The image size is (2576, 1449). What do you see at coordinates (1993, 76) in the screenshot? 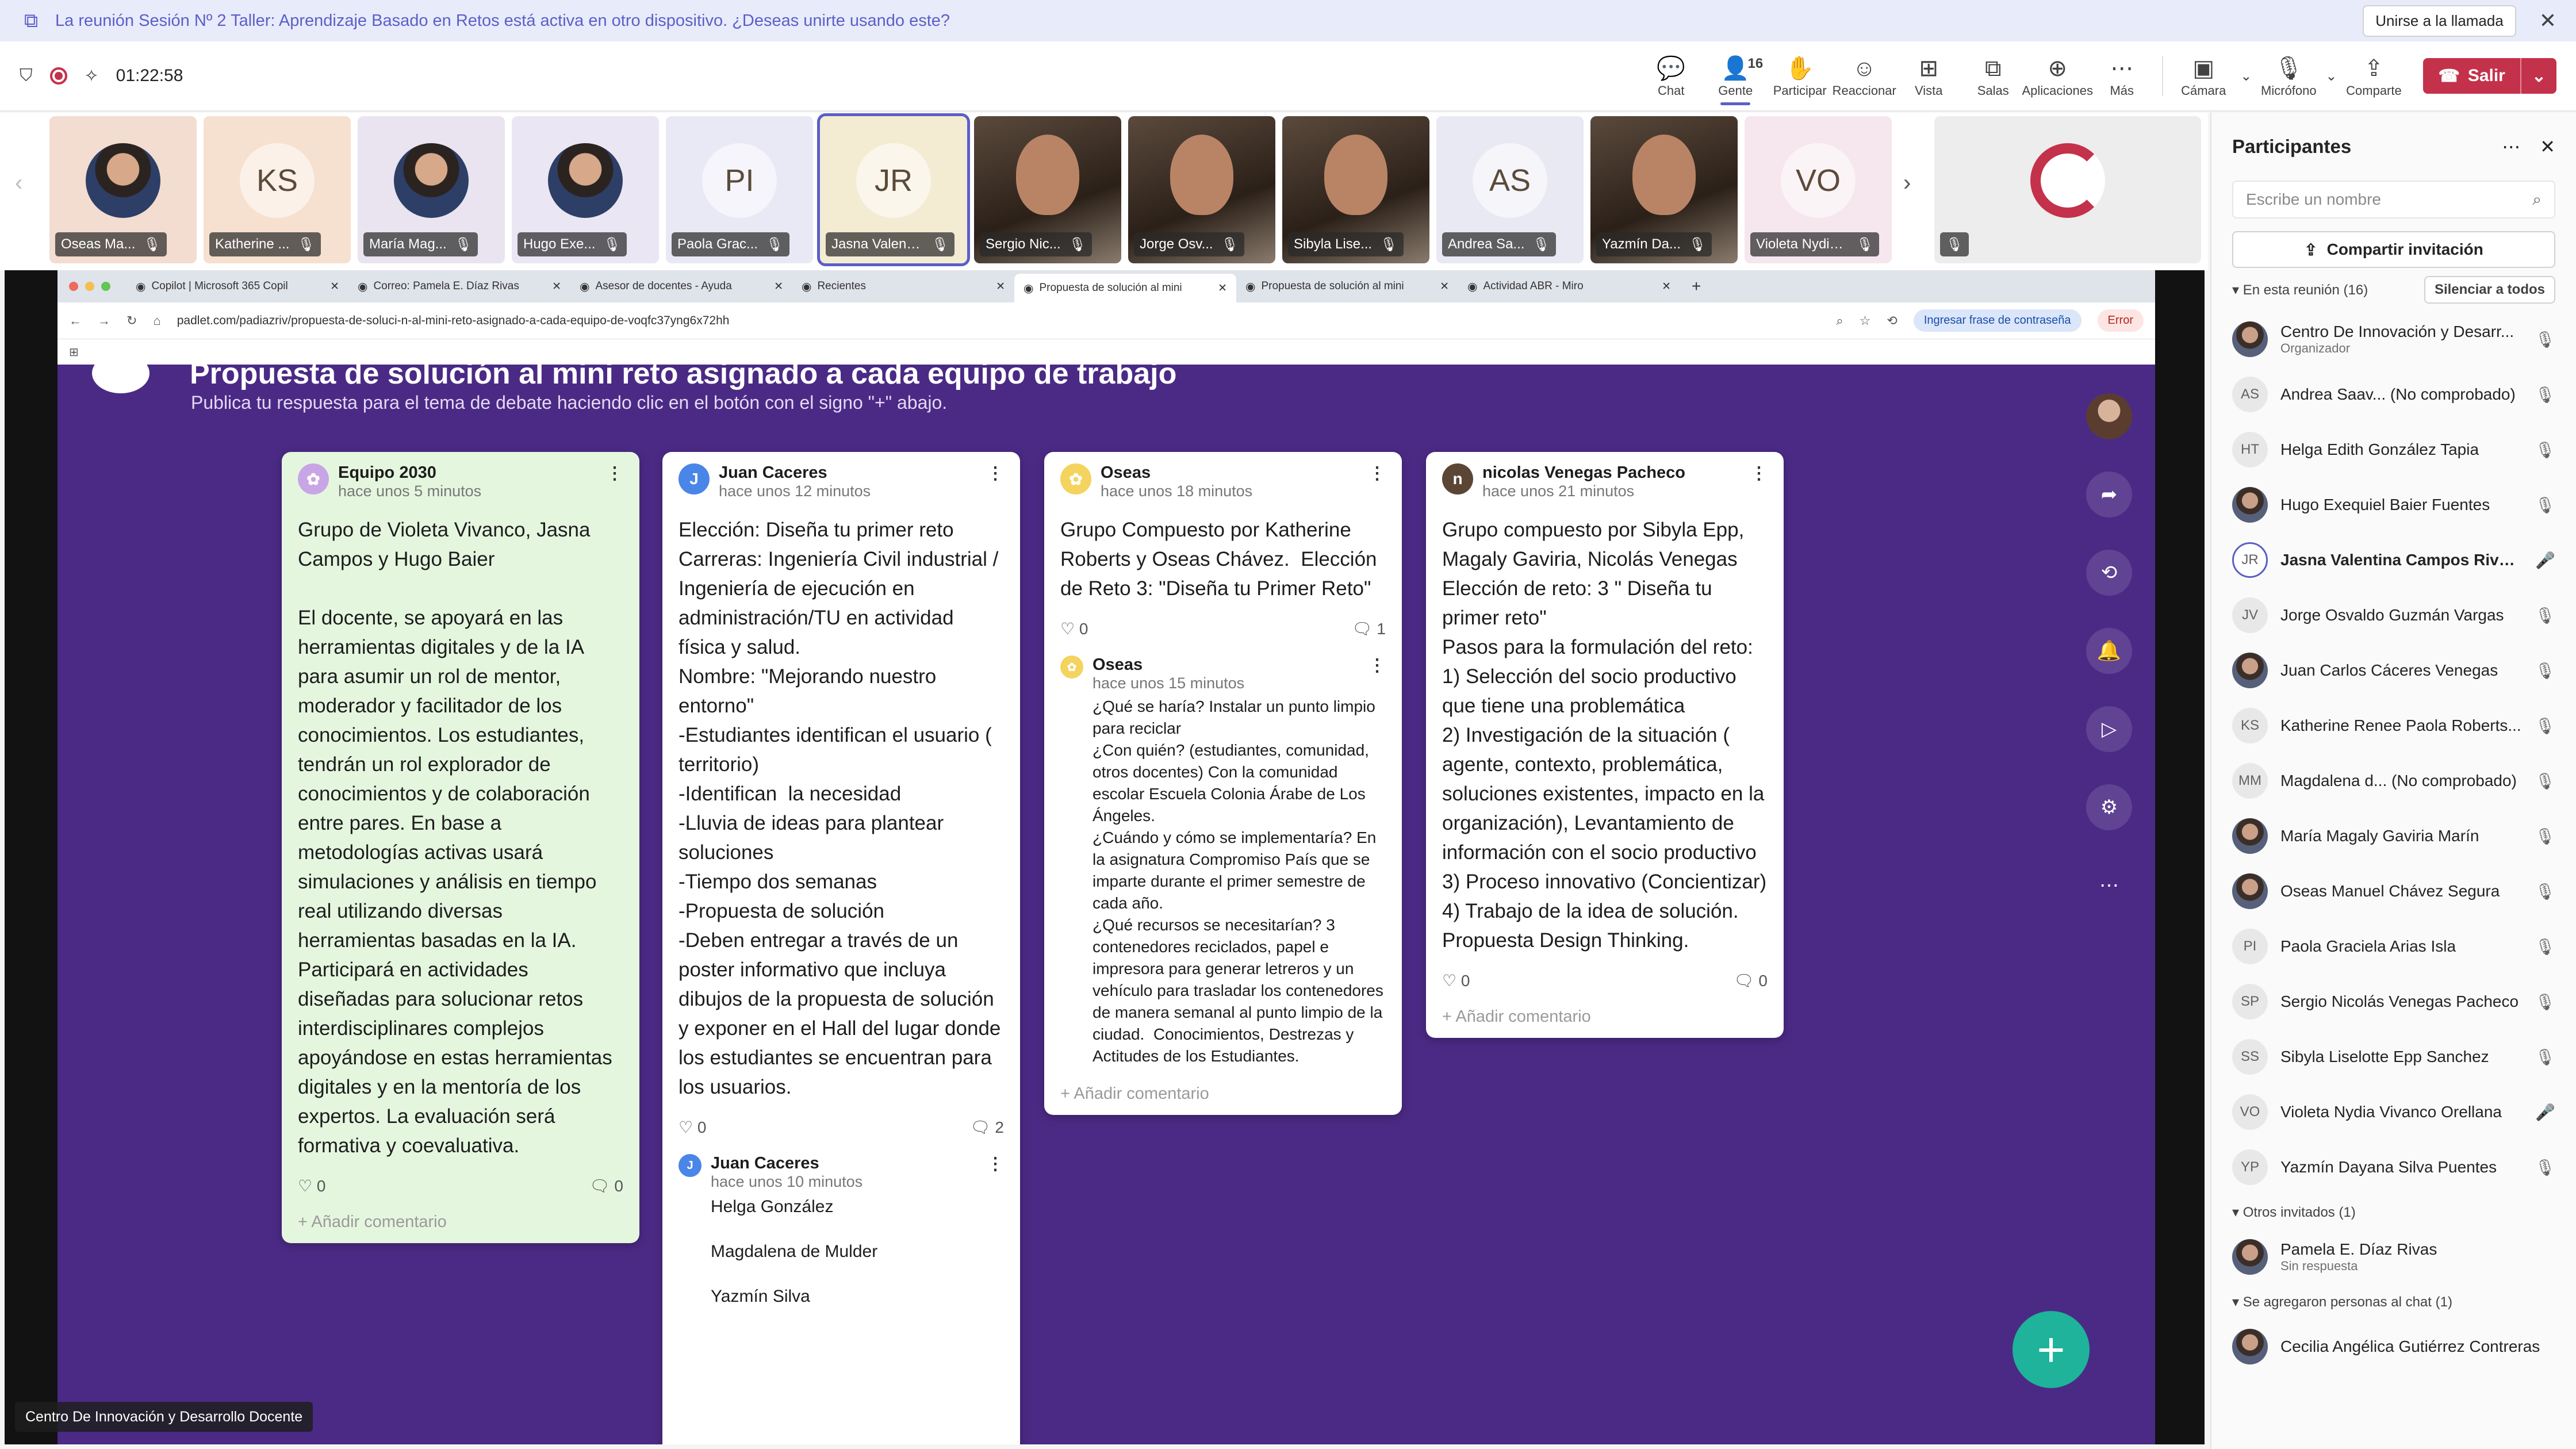
I see `rooms-button: ⧉ Salas` at bounding box center [1993, 76].